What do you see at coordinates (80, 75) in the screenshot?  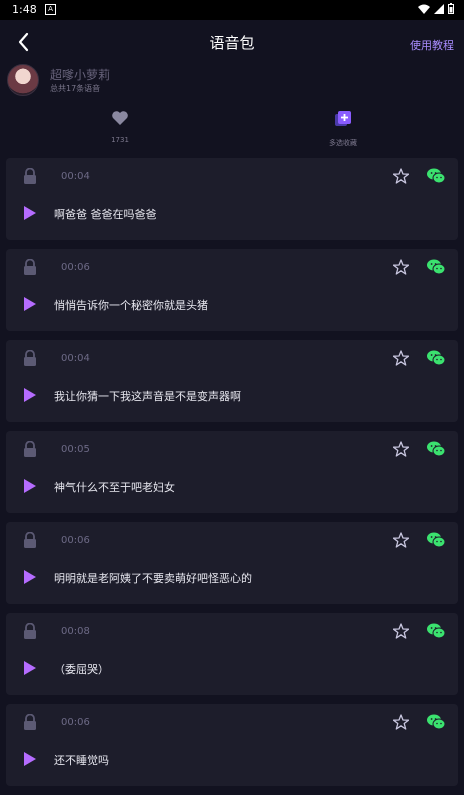 I see `pack-name: 超嗲小萝莉` at bounding box center [80, 75].